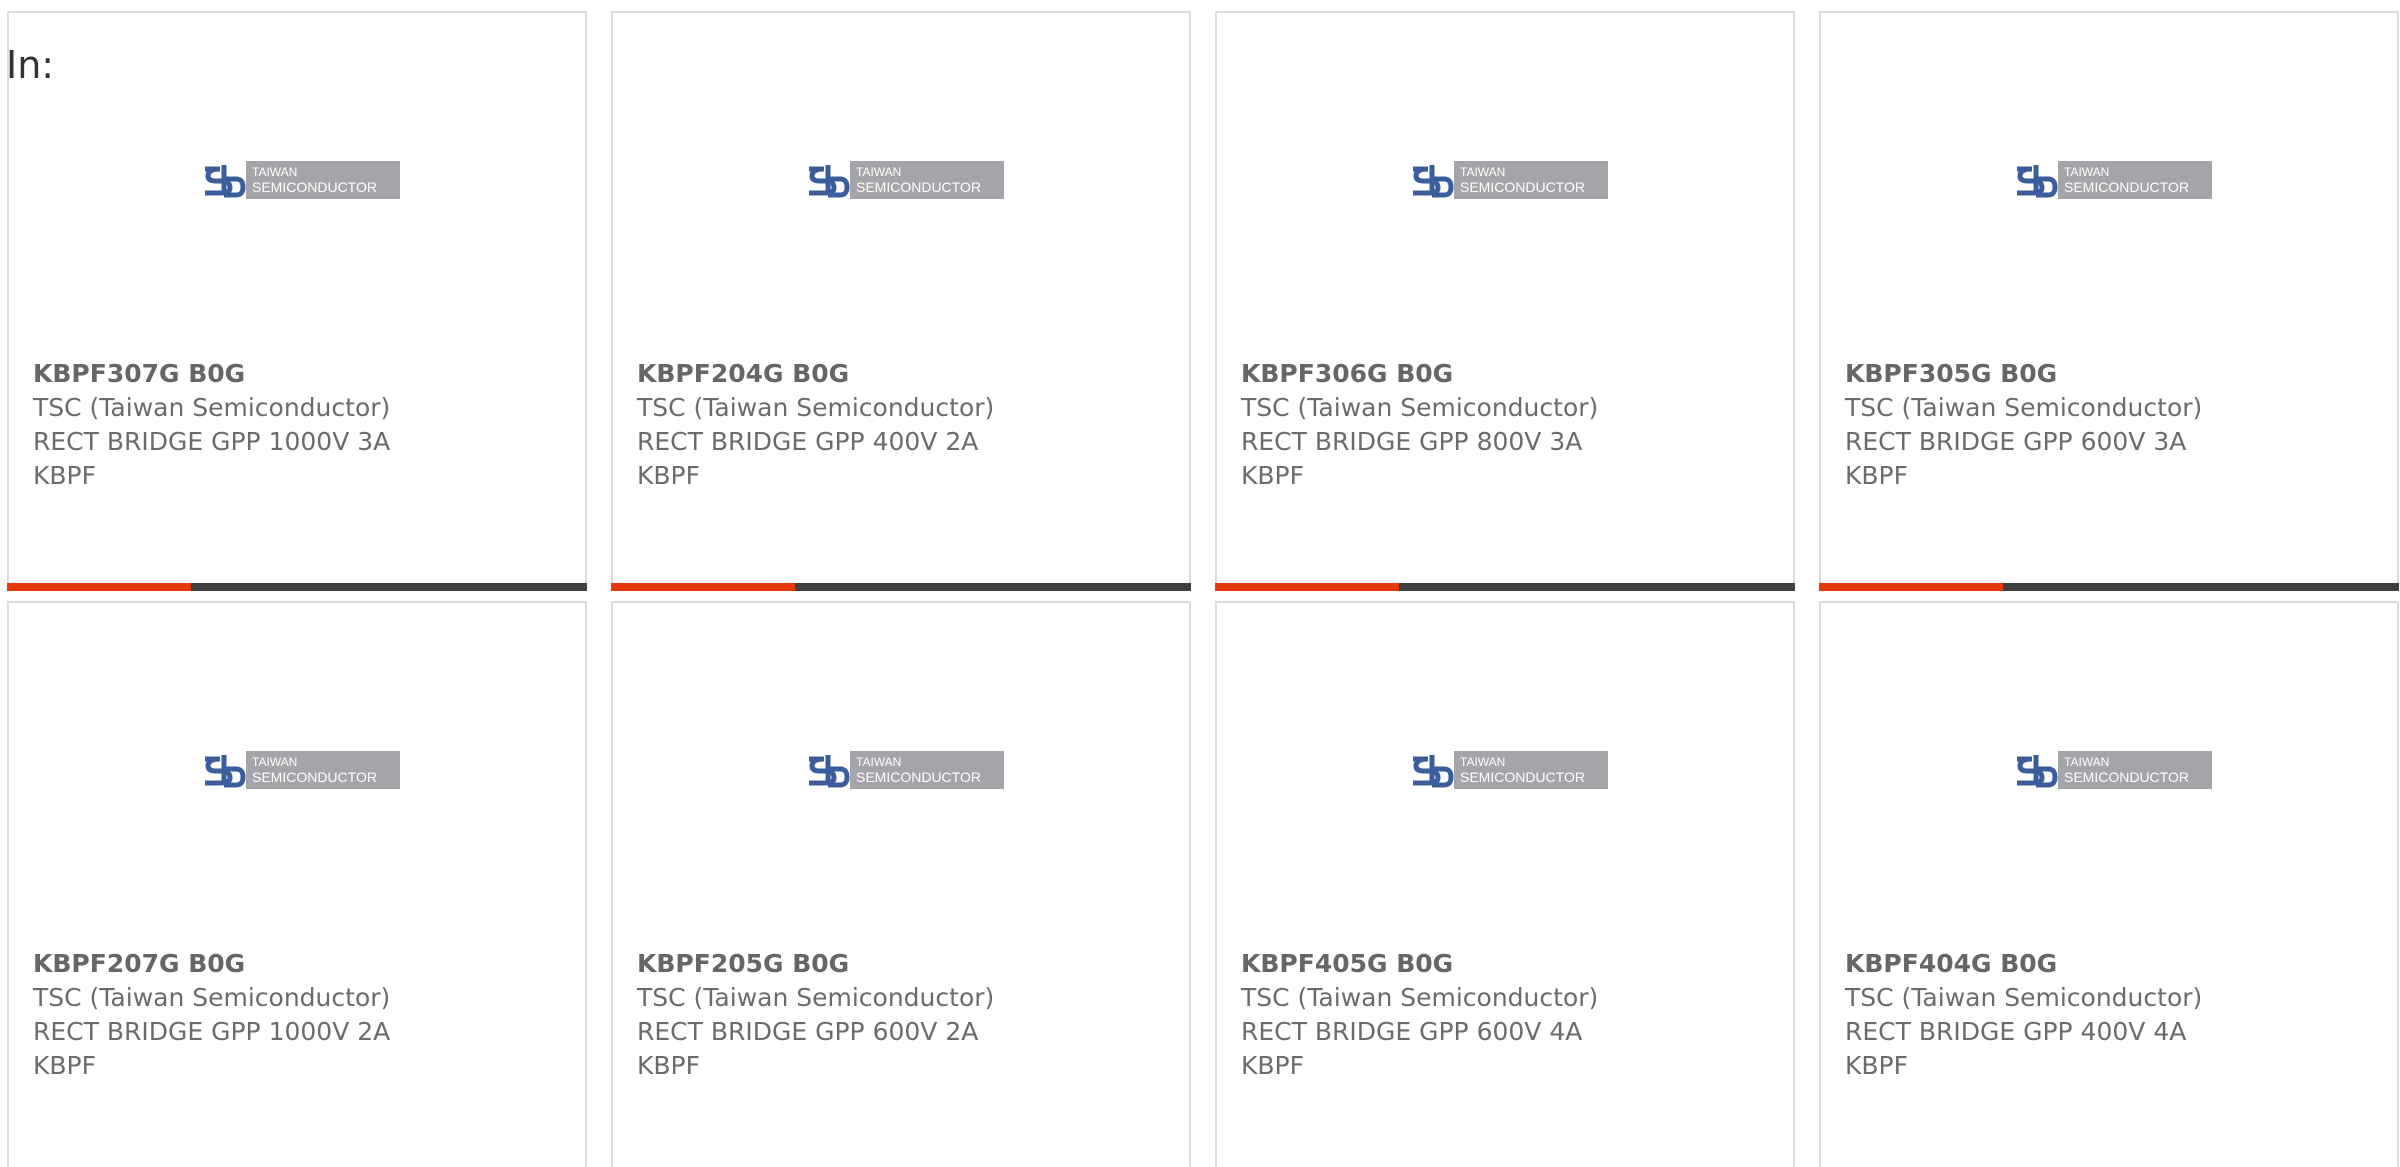  What do you see at coordinates (808, 1048) in the screenshot?
I see `product-description: RECT BRIDGE GPP 600V 2A KBPF` at bounding box center [808, 1048].